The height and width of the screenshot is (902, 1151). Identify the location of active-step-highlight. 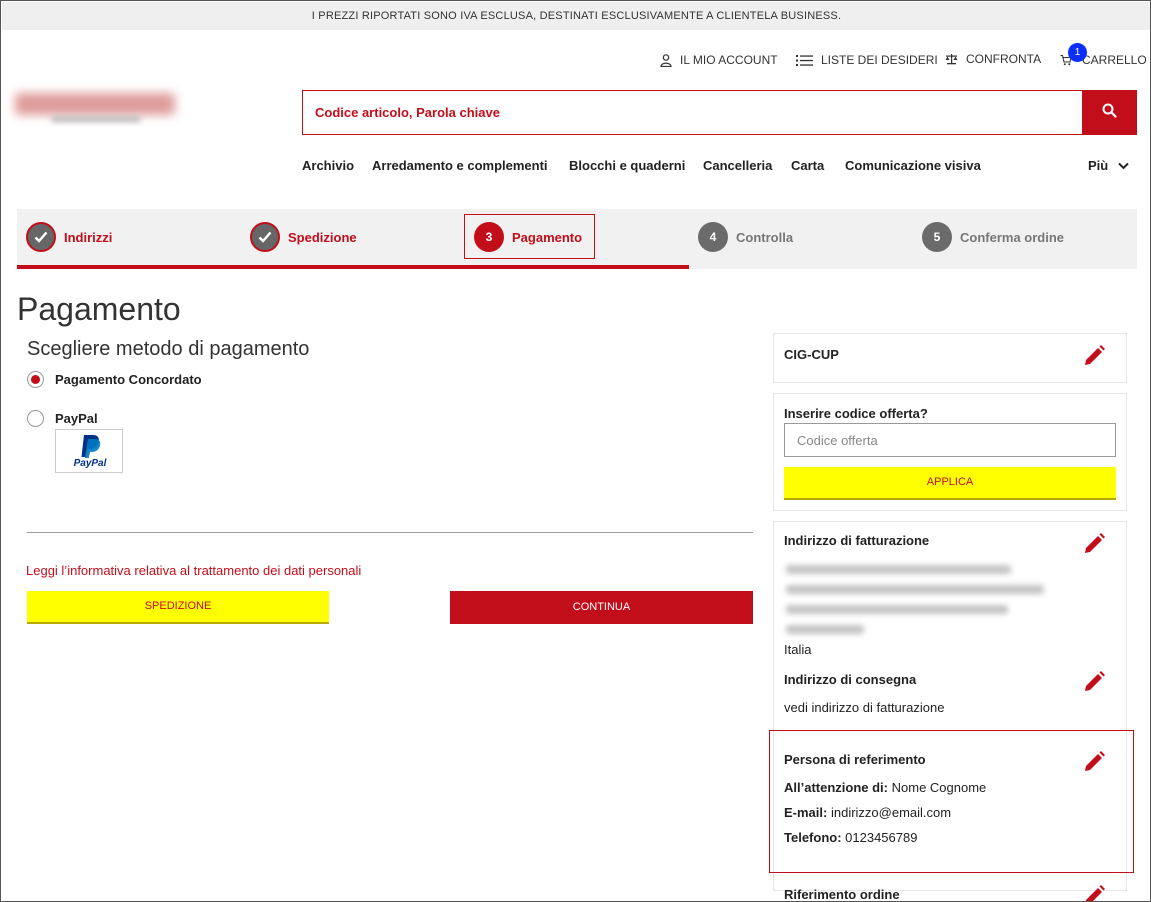
(529, 236).